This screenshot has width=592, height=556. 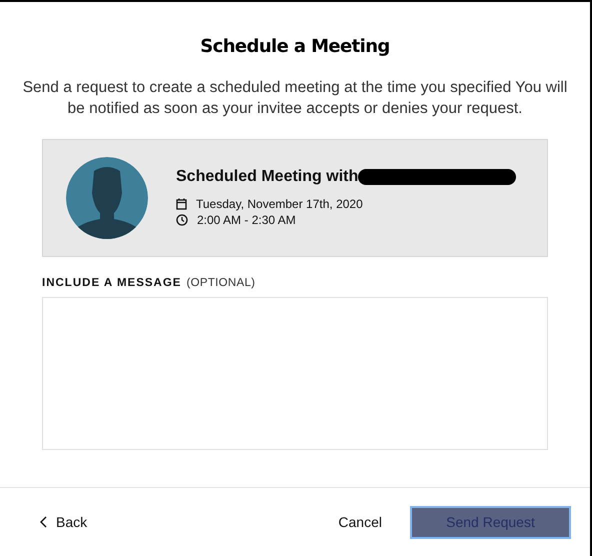 What do you see at coordinates (64, 522) in the screenshot?
I see `back-button: Back` at bounding box center [64, 522].